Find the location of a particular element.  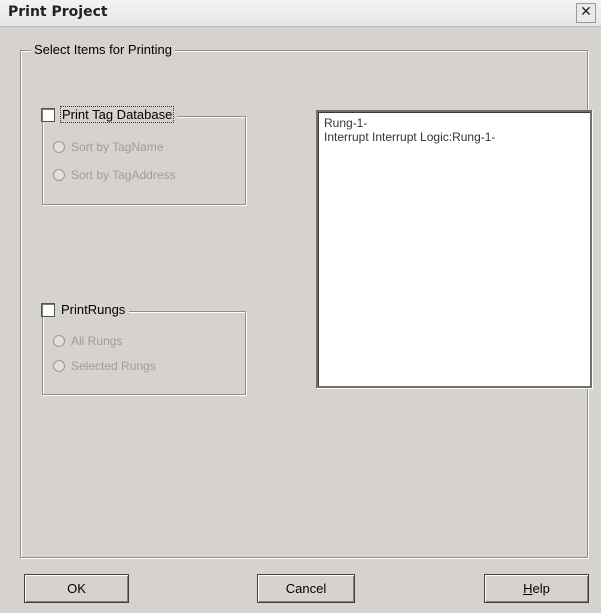

print-rungs-label: PrintRungs is located at coordinates (93, 309).